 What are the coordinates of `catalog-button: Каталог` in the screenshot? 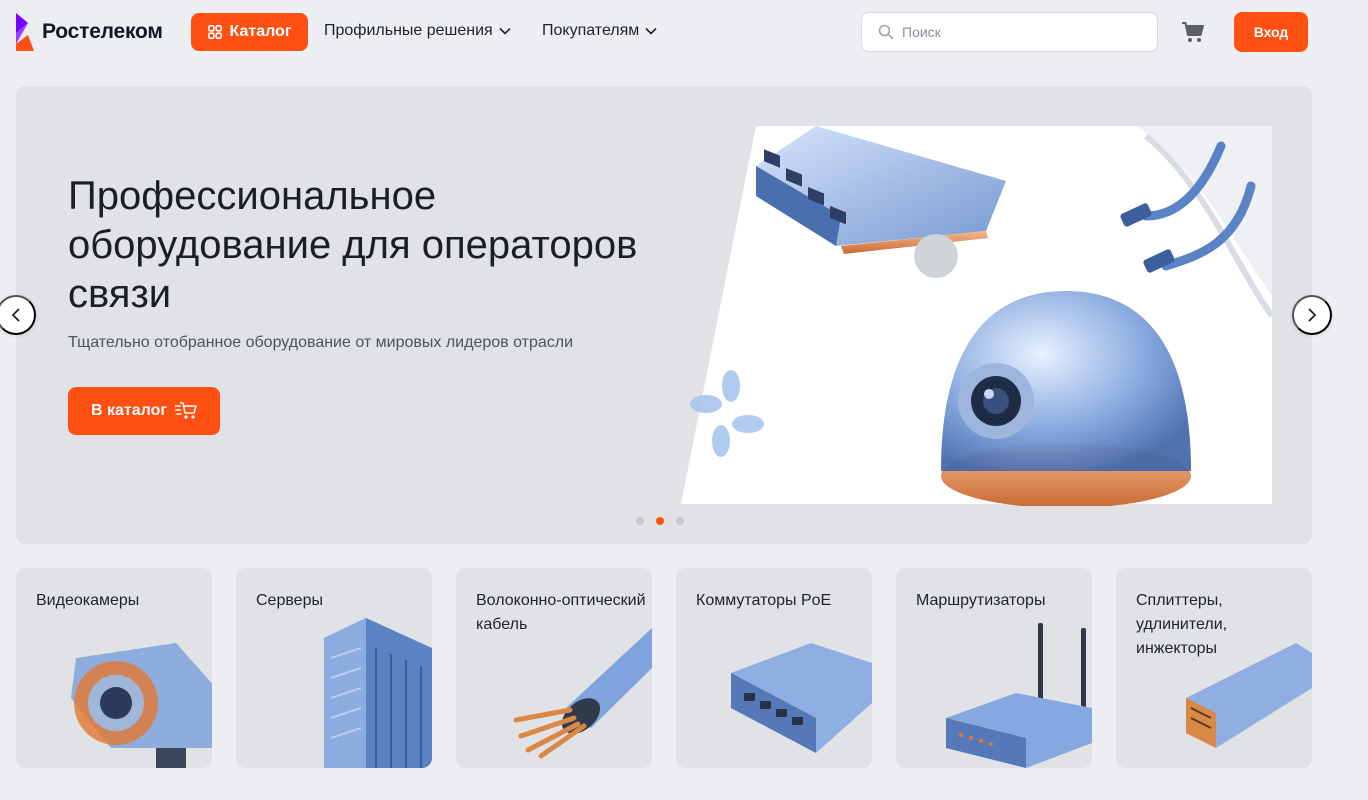 It's located at (249, 32).